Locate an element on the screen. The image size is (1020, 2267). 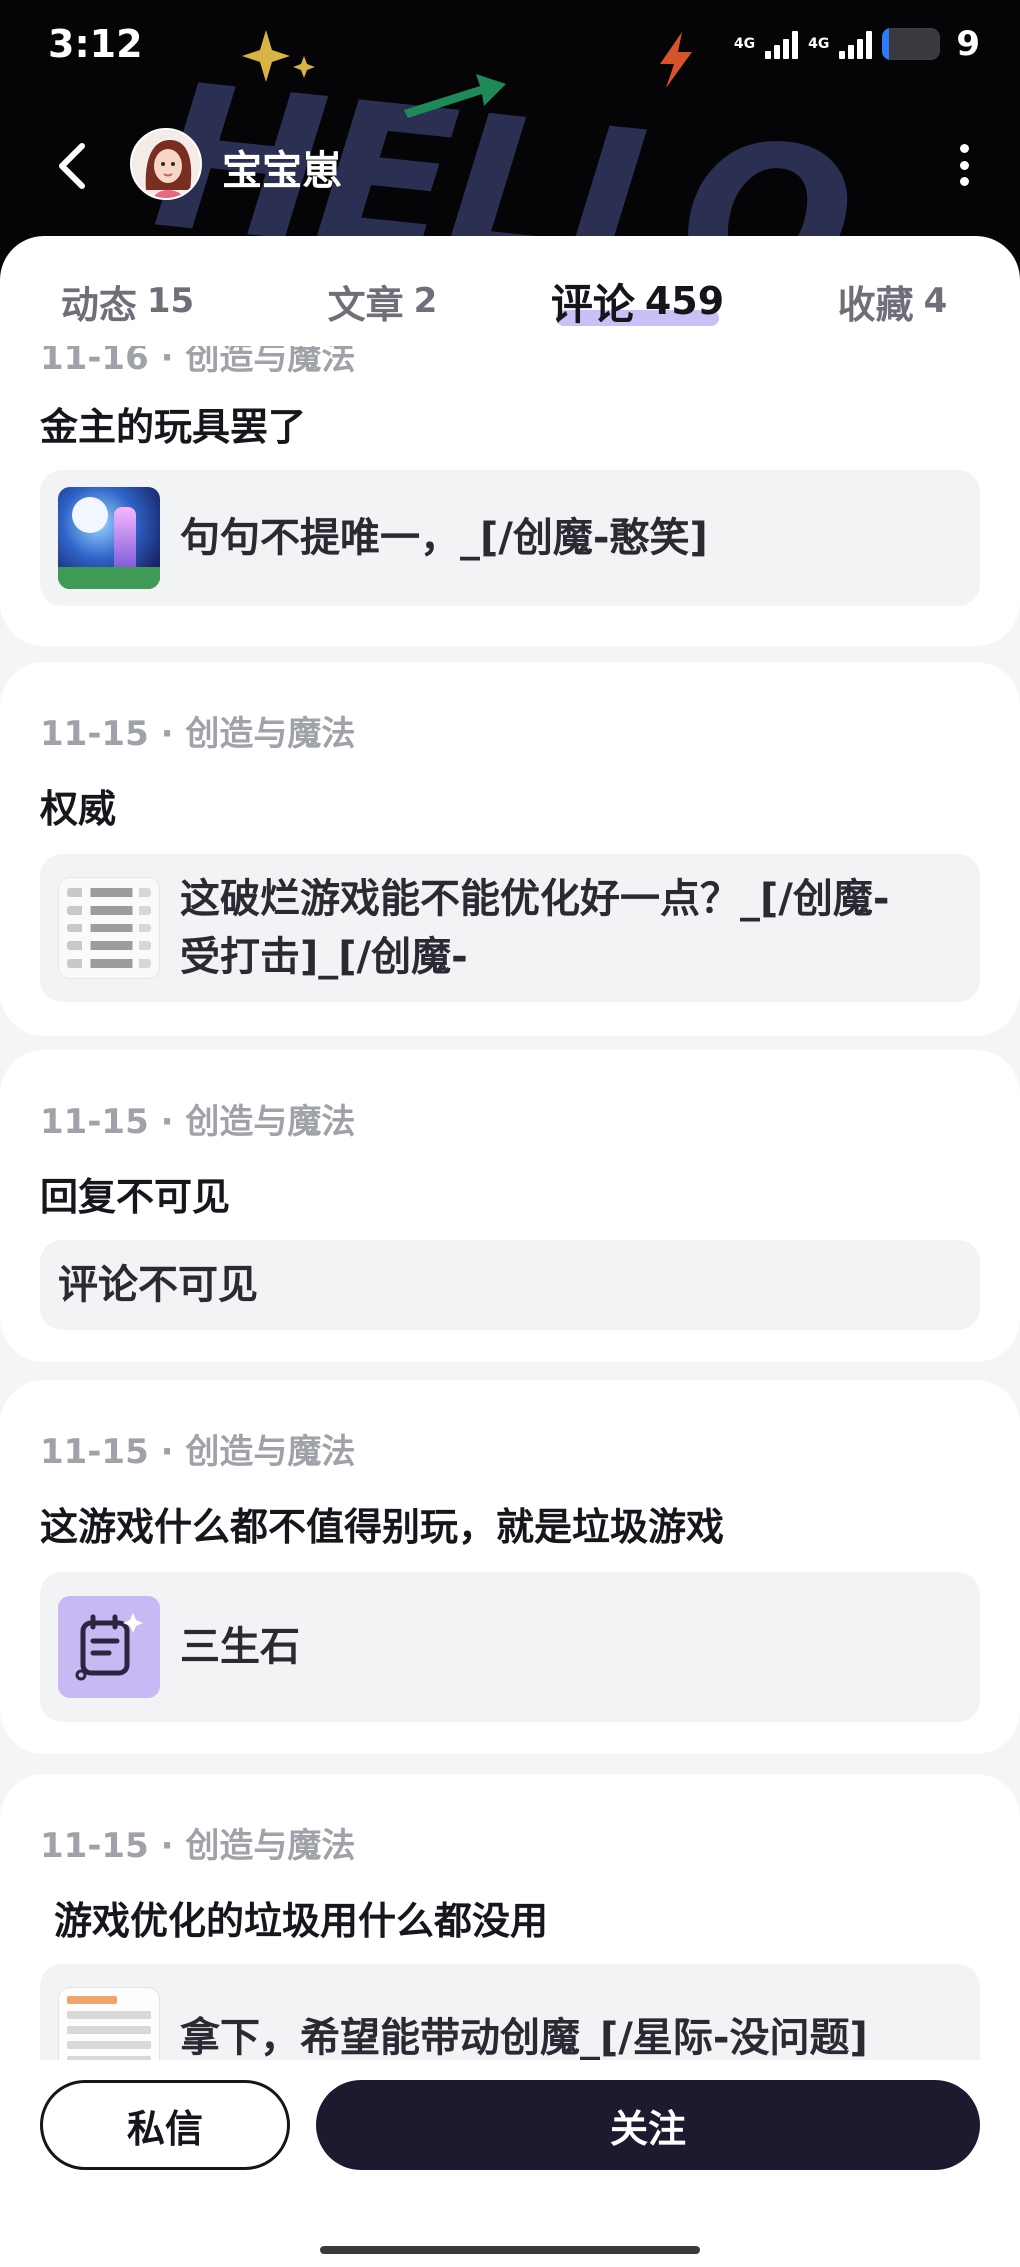
sparkle-icon is located at coordinates (278, 56).